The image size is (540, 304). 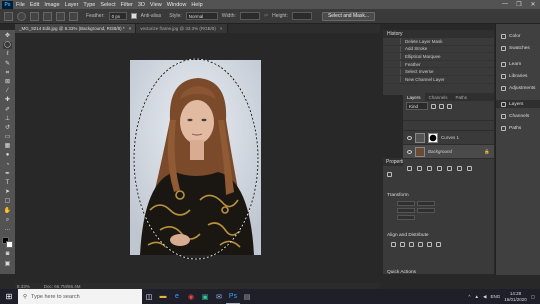 I want to click on blur-tool-icon: ●, so click(x=7, y=155).